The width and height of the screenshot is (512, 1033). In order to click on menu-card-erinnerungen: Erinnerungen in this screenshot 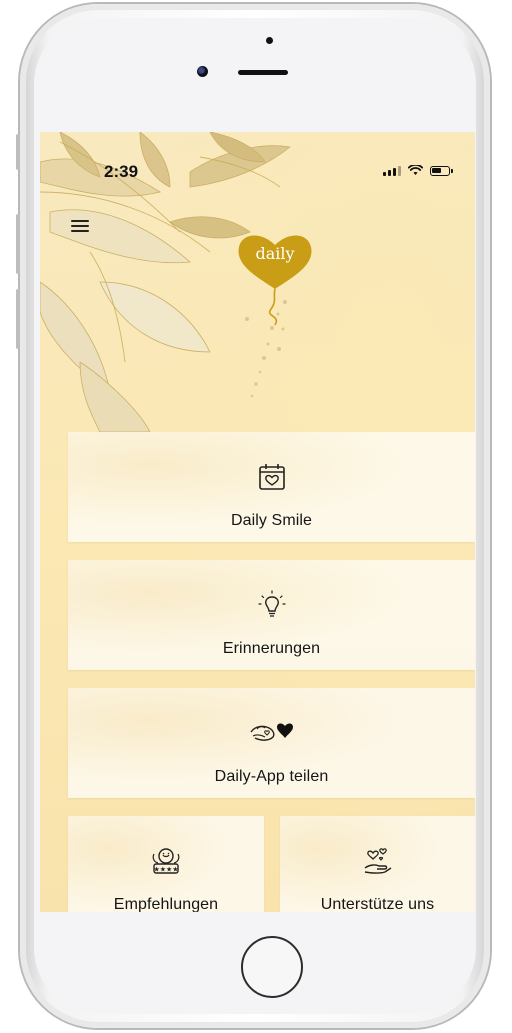, I will do `click(271, 615)`.